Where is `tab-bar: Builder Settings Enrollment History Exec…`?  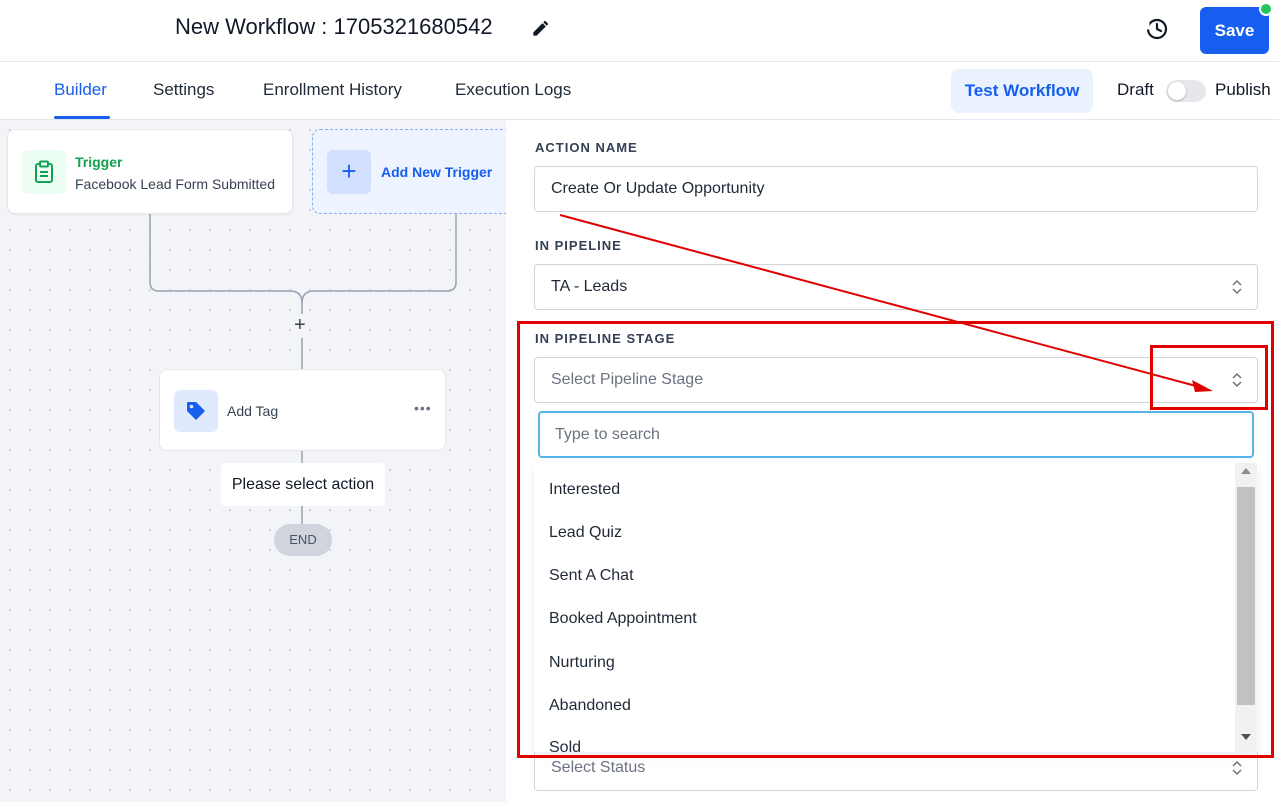
tab-bar: Builder Settings Enrollment History Exec… is located at coordinates (639, 91).